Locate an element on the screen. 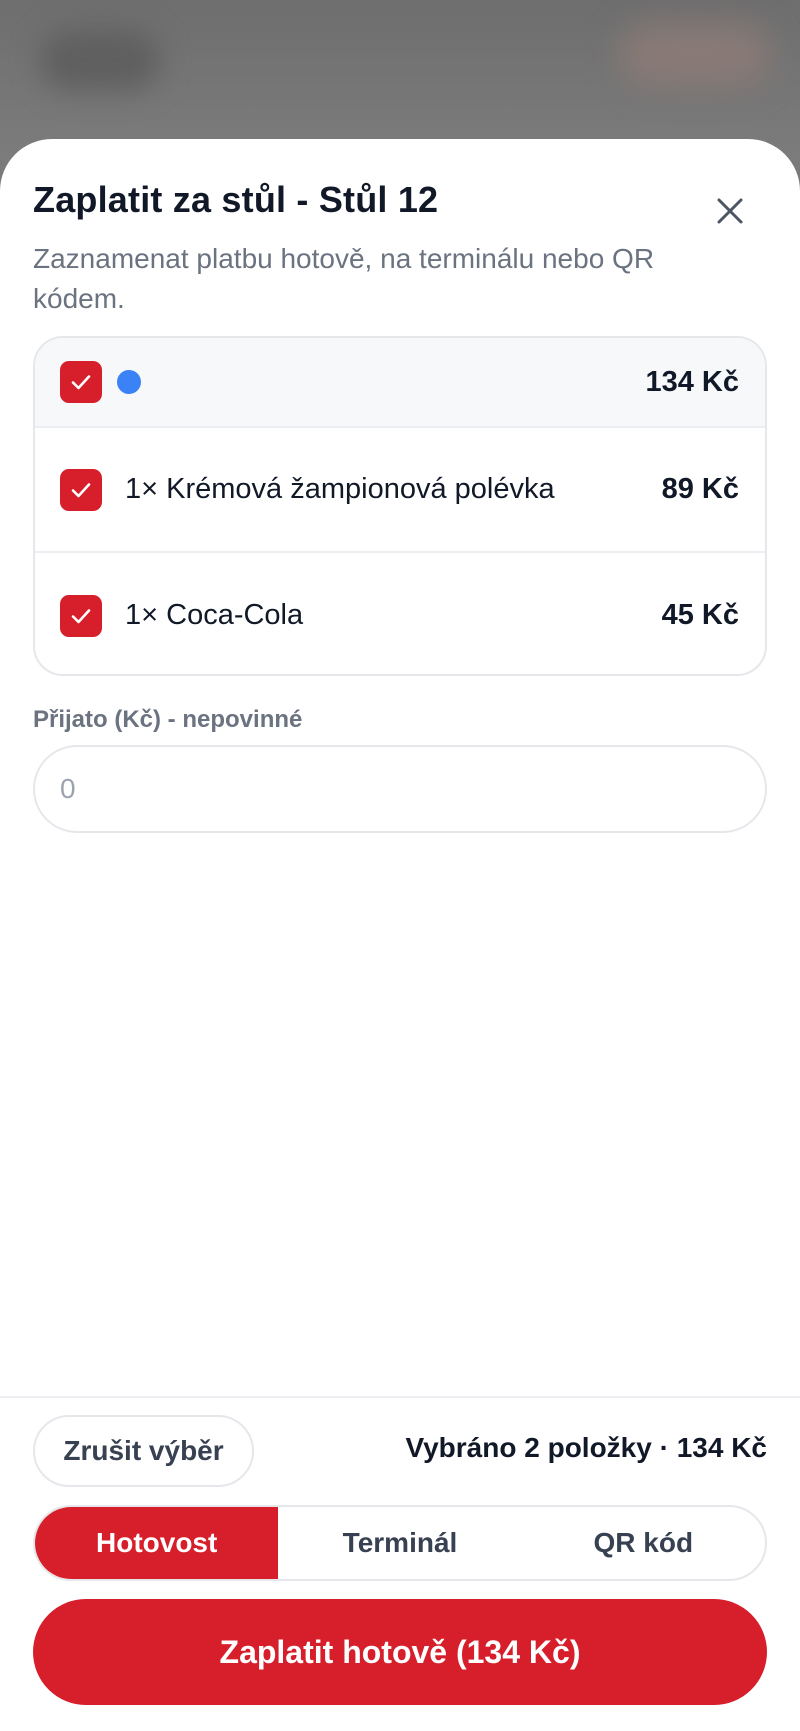 The image size is (800, 1731). method-terminal-tab: Terminál is located at coordinates (399, 1543).